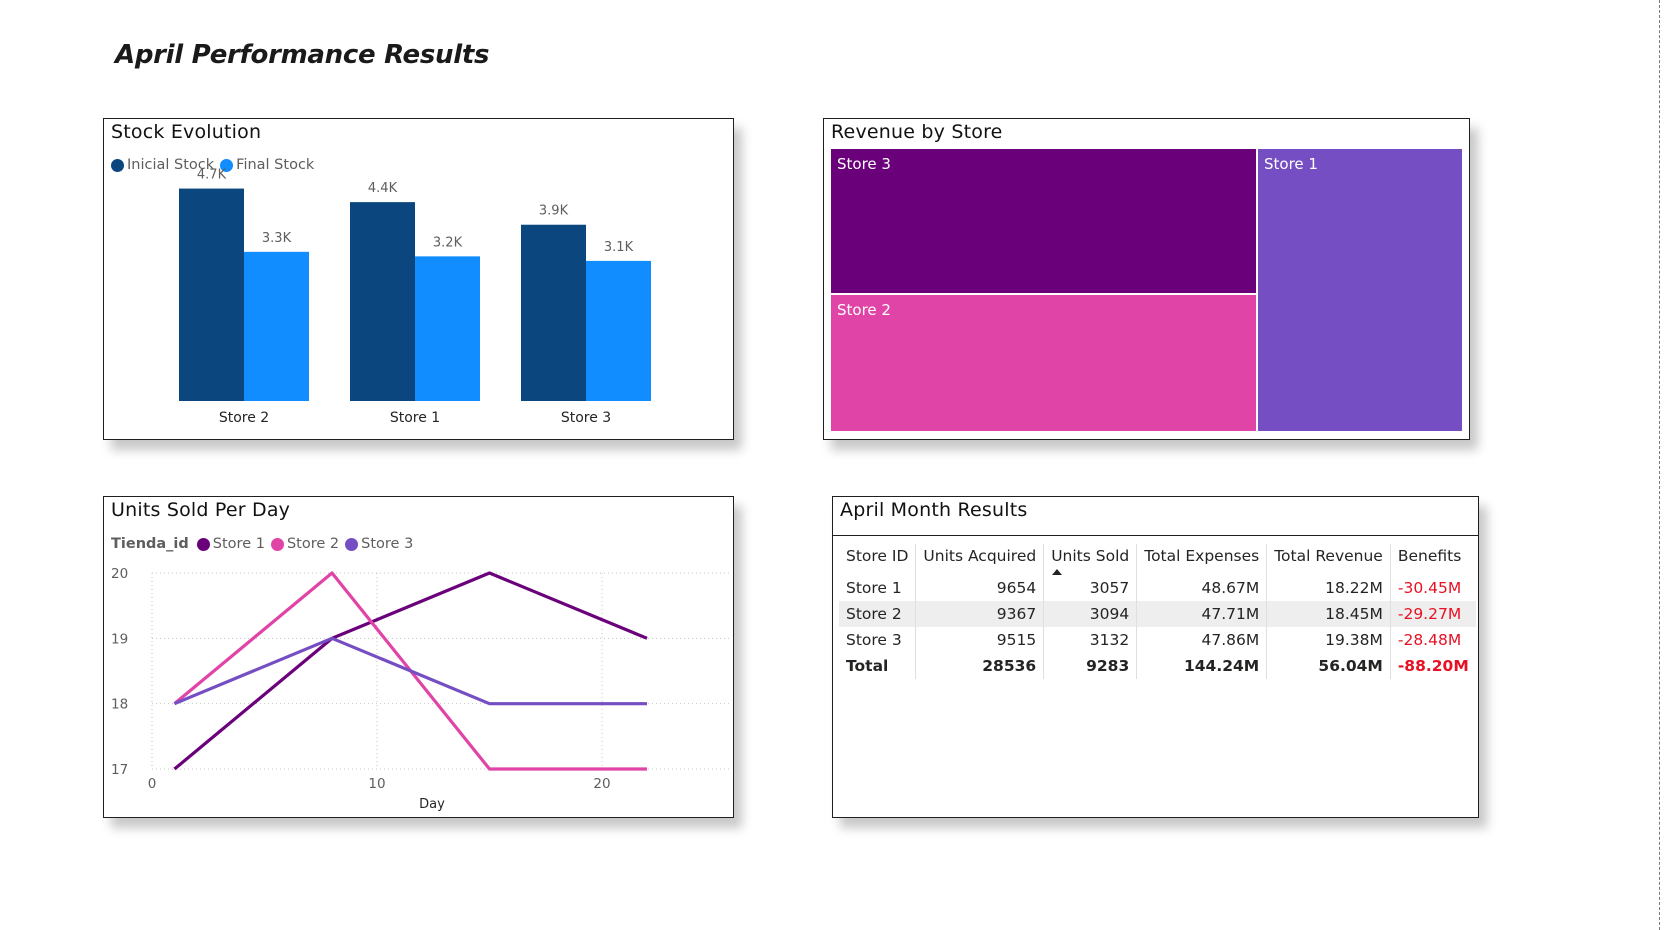 This screenshot has height=930, width=1664. I want to click on x-tick-label: 10, so click(376, 784).